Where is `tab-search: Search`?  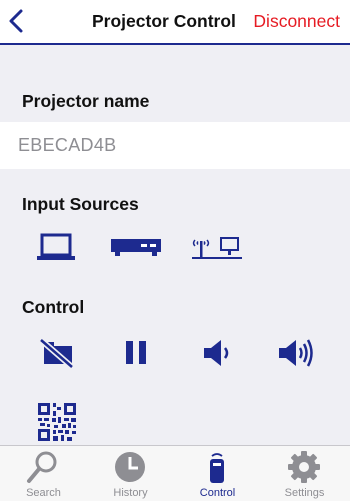 tab-search: Search is located at coordinates (43, 473).